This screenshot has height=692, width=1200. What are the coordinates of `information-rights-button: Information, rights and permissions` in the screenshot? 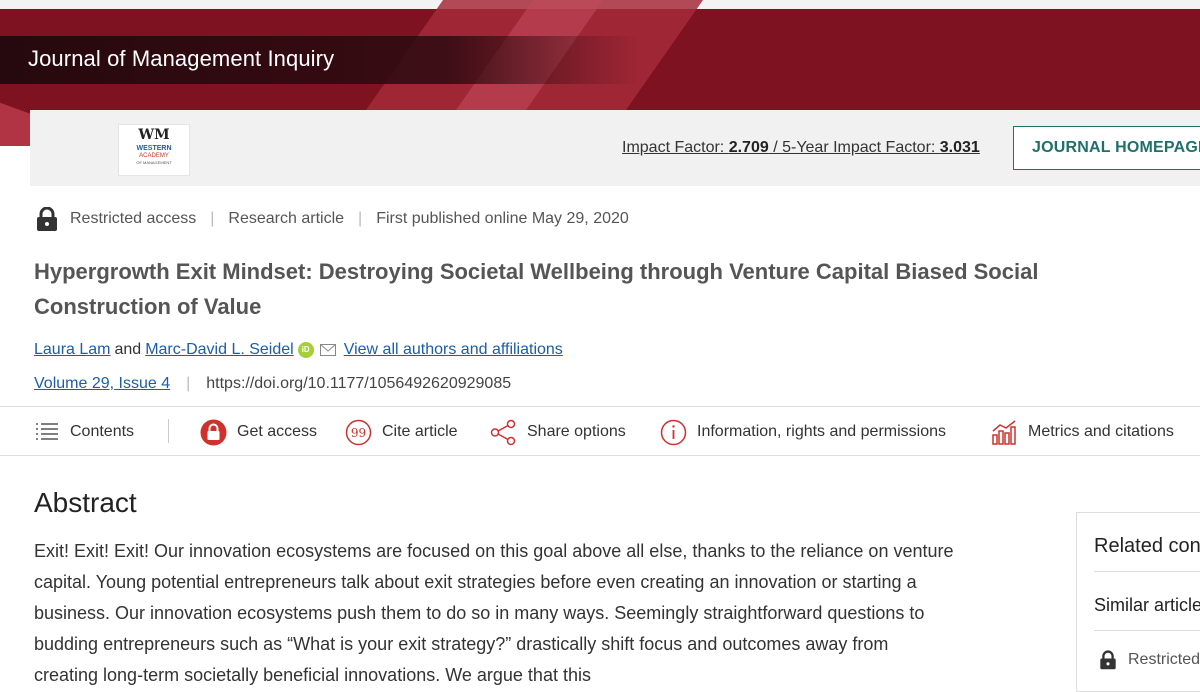 It's located at (803, 432).